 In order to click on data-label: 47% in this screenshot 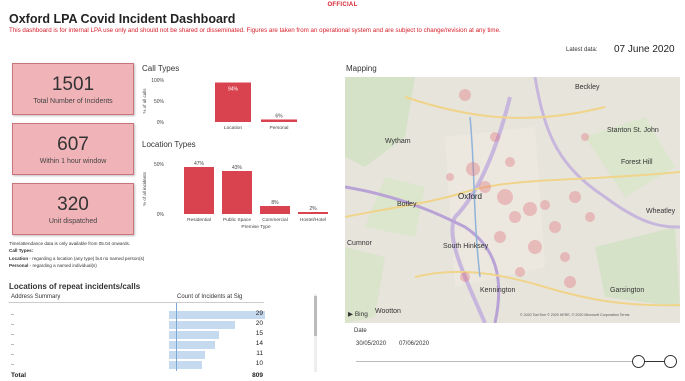, I will do `click(199, 164)`.